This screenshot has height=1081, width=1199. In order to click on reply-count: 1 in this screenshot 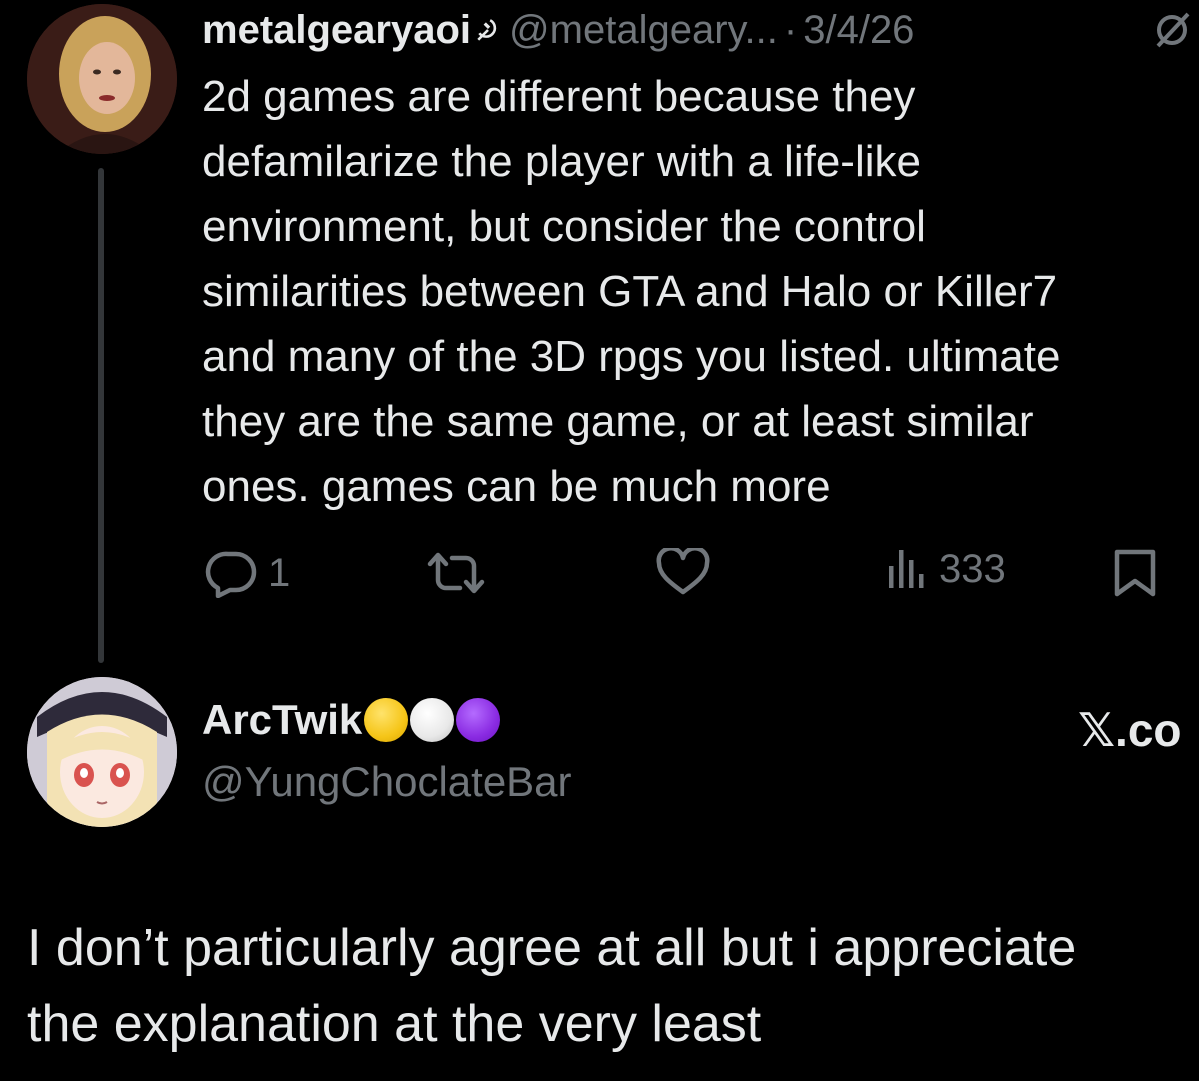, I will do `click(279, 572)`.